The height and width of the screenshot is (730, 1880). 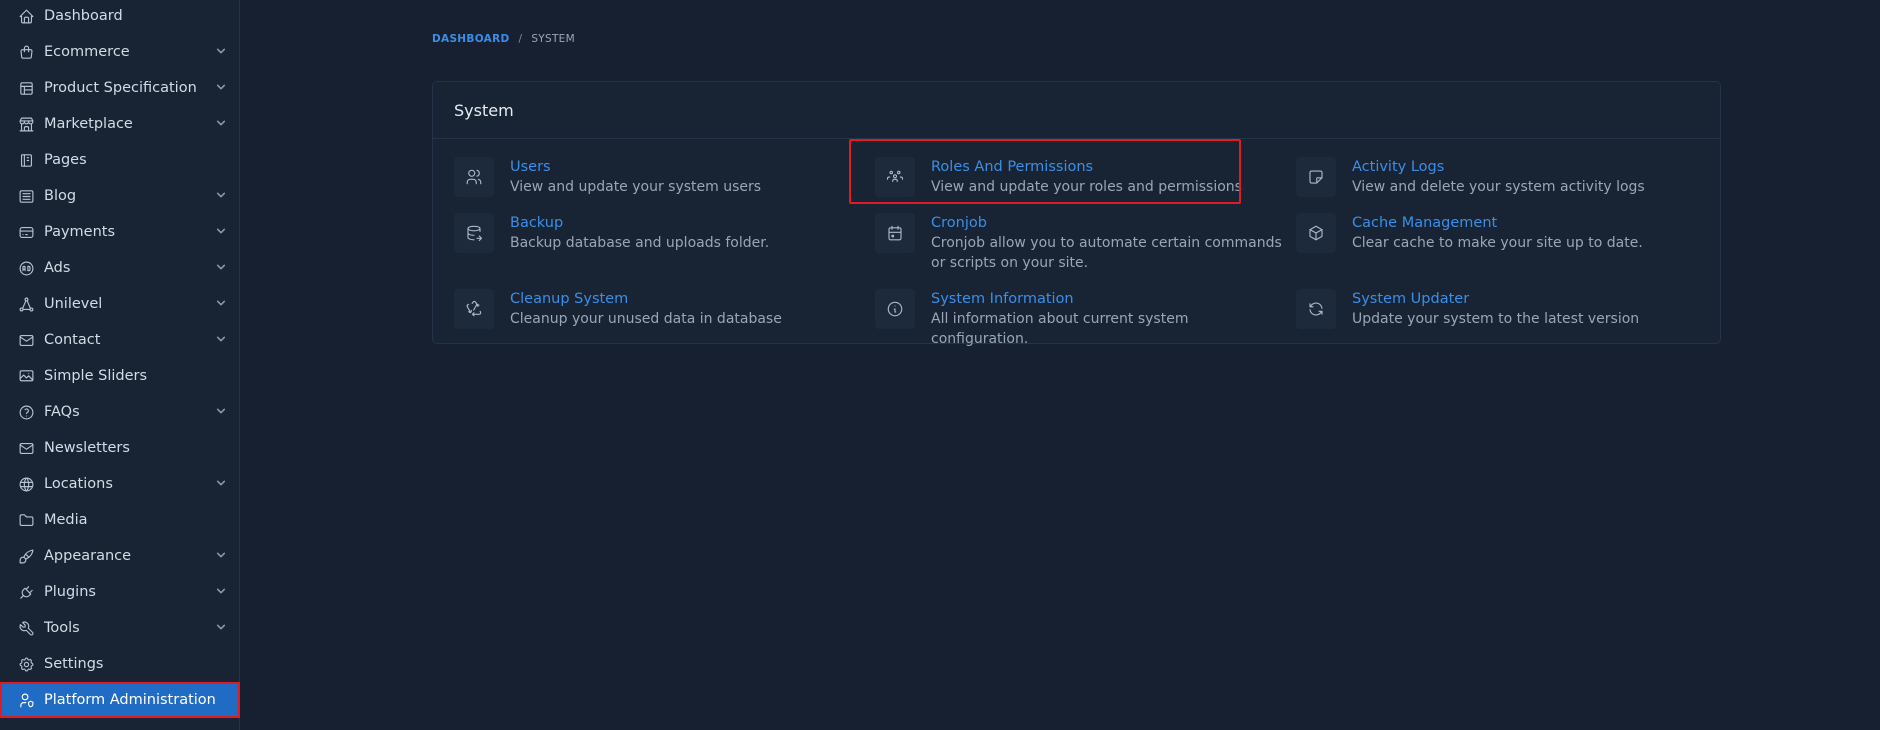 I want to click on folder-icon, so click(x=26, y=520).